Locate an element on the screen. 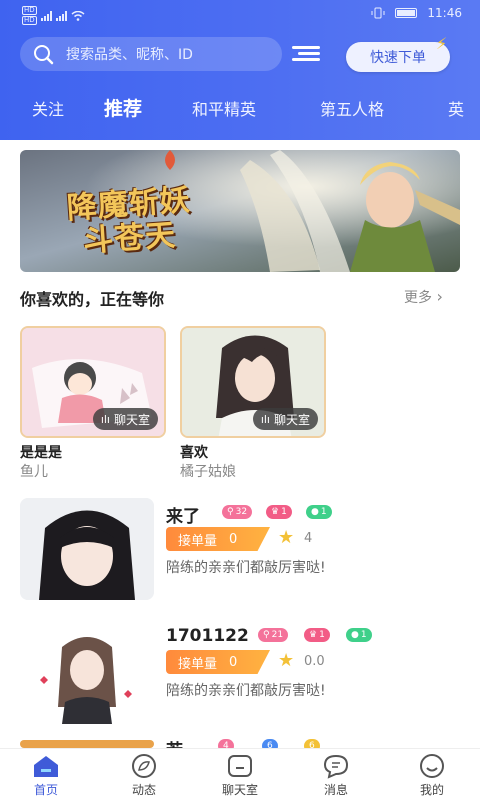 Image resolution: width=480 pixels, height=800 pixels. nav-home: 首页 is located at coordinates (46, 775).